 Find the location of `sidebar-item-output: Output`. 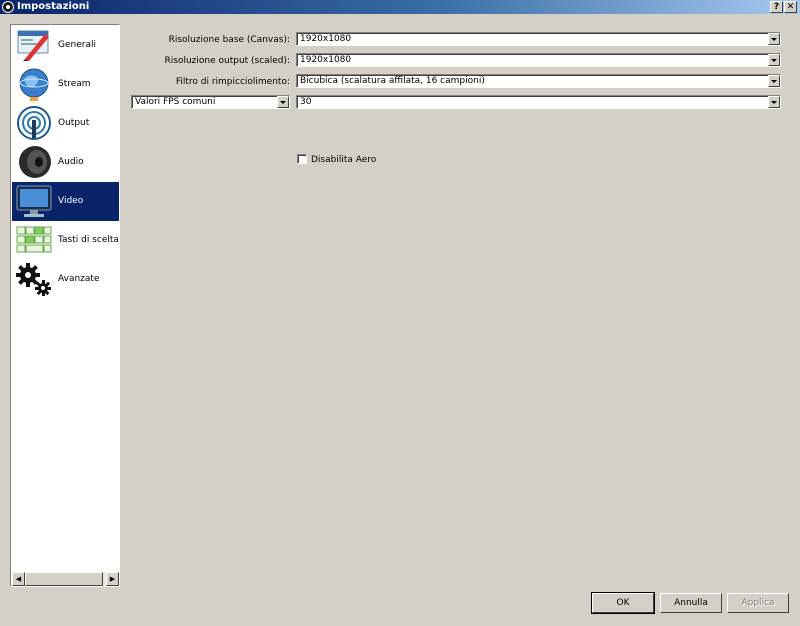

sidebar-item-output: Output is located at coordinates (65, 123).